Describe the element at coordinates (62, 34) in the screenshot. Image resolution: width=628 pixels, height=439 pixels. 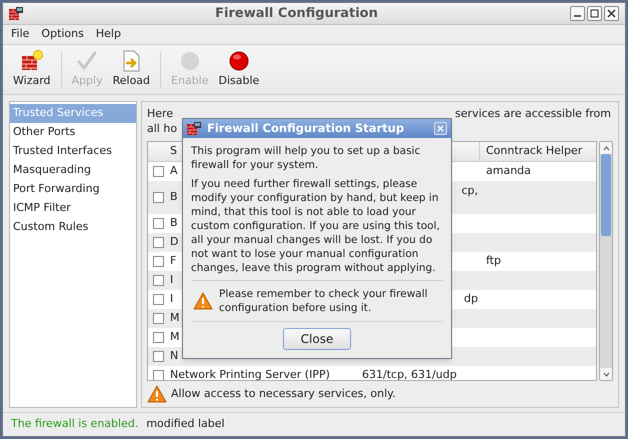
I see `menu-item: Options` at that location.